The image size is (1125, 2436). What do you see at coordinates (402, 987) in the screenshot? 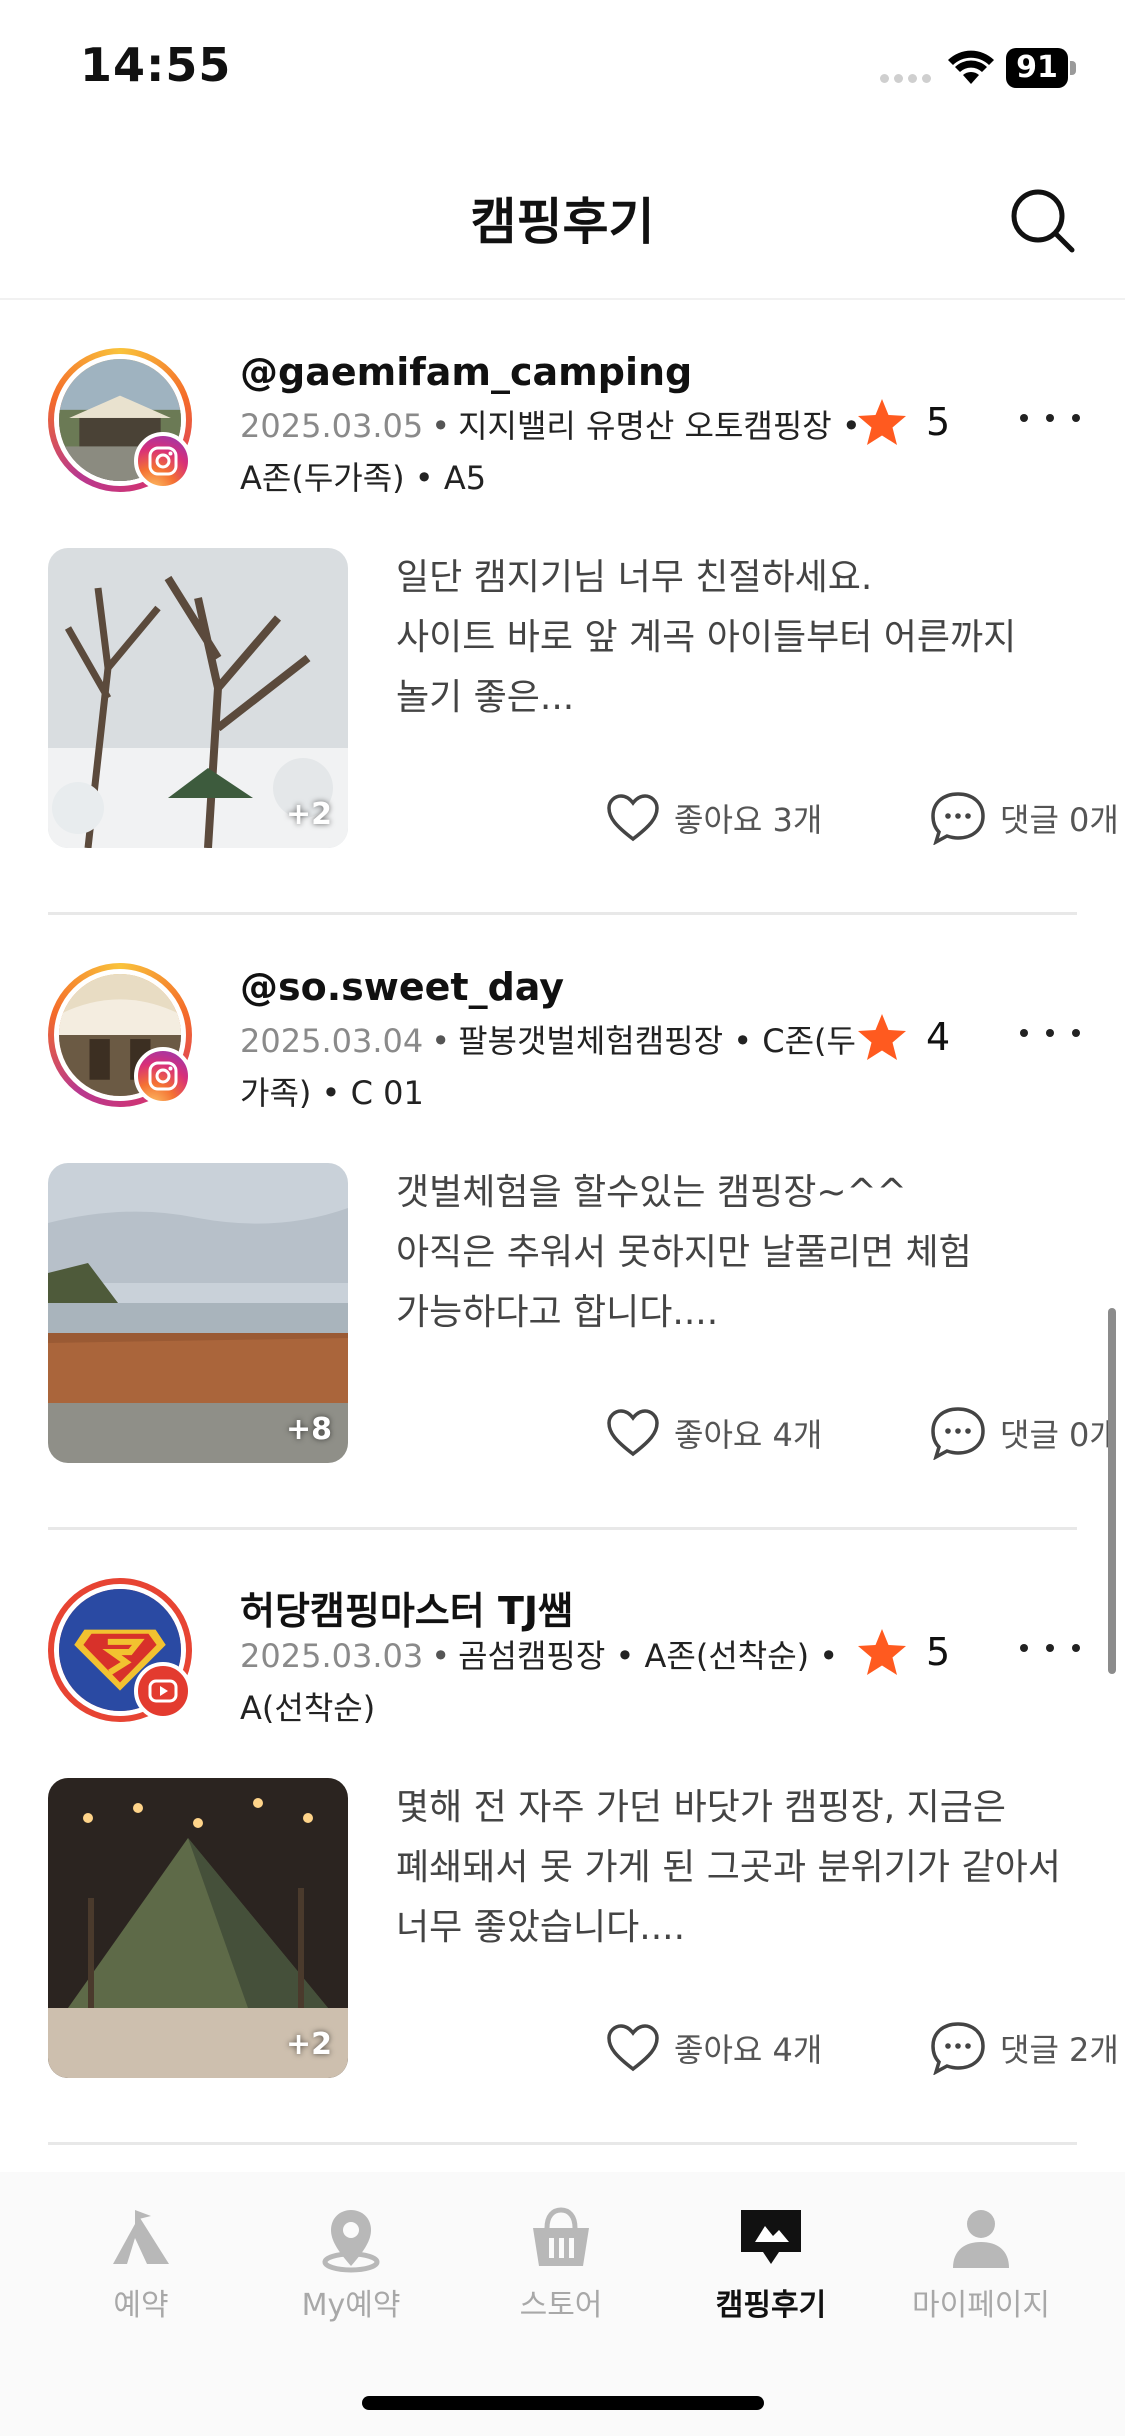
I see `review-author: @so.sweet_day` at bounding box center [402, 987].